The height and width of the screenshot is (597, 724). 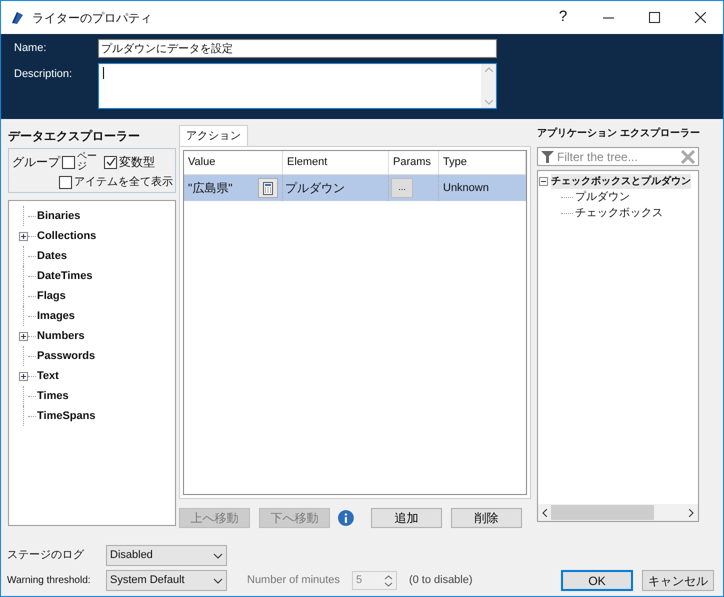 What do you see at coordinates (547, 156) in the screenshot?
I see `filter-icon` at bounding box center [547, 156].